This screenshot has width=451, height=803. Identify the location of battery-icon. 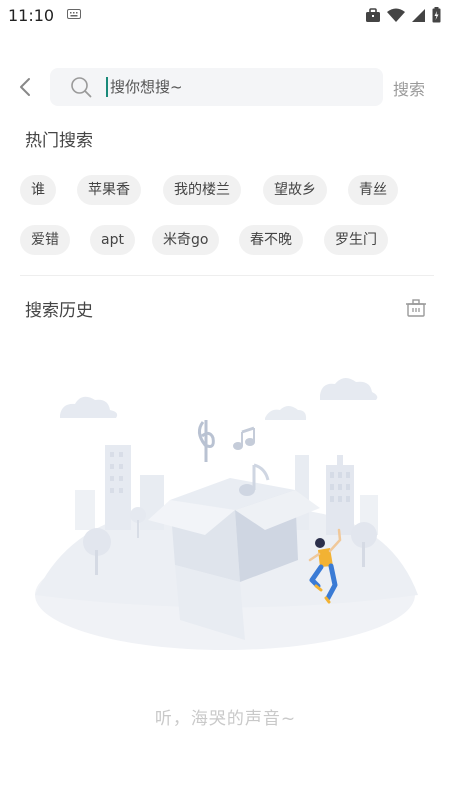
(436, 15).